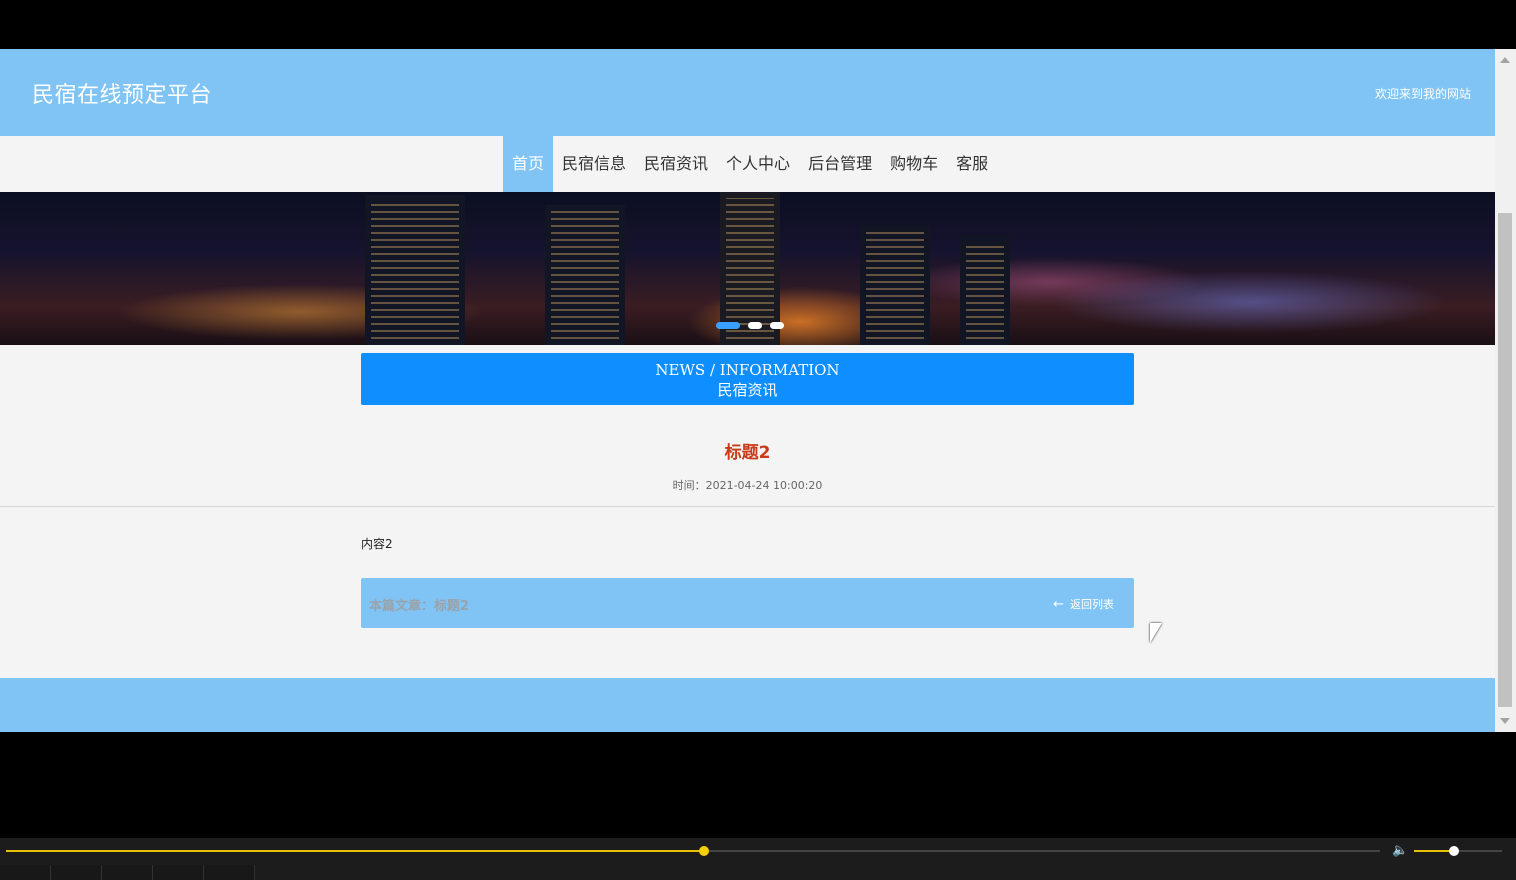 This screenshot has height=880, width=1516. What do you see at coordinates (1505, 721) in the screenshot?
I see `scroll-down-icon` at bounding box center [1505, 721].